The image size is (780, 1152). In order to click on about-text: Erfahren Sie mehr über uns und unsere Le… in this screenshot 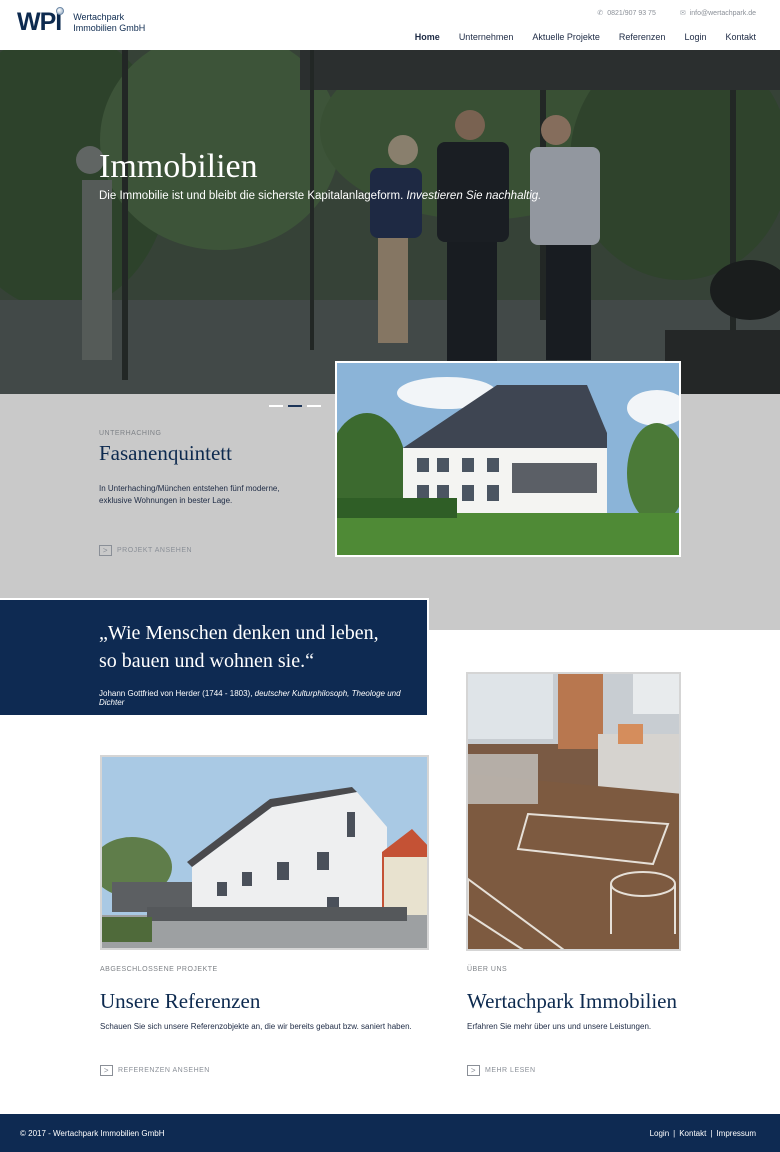, I will do `click(559, 1026)`.